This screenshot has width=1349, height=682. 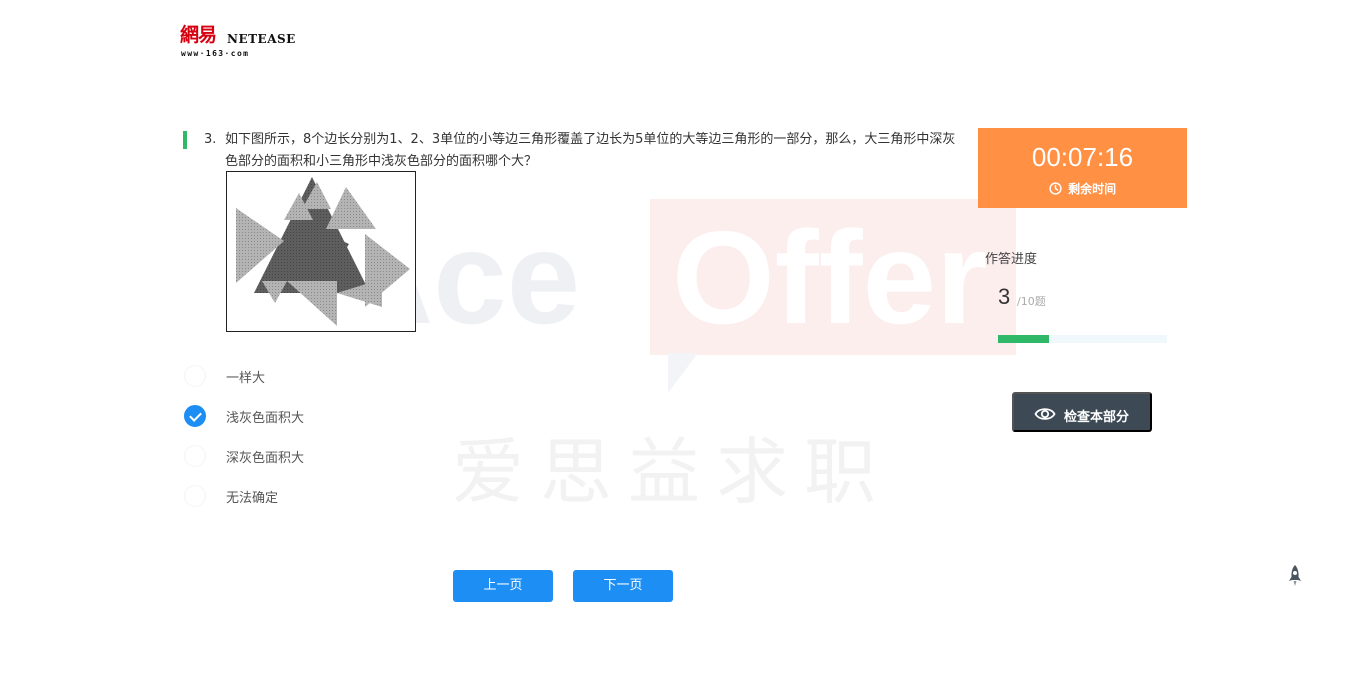 I want to click on answer-options: 一样大 浅灰色面积大 深灰色面积大 无法确定, so click(x=334, y=442).